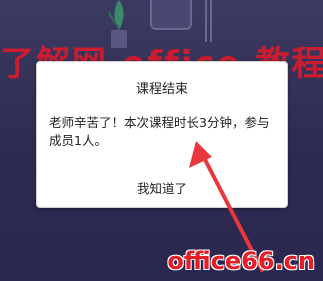 The image size is (323, 281). Describe the element at coordinates (161, 89) in the screenshot. I see `dialog-title: 课程结束` at that location.